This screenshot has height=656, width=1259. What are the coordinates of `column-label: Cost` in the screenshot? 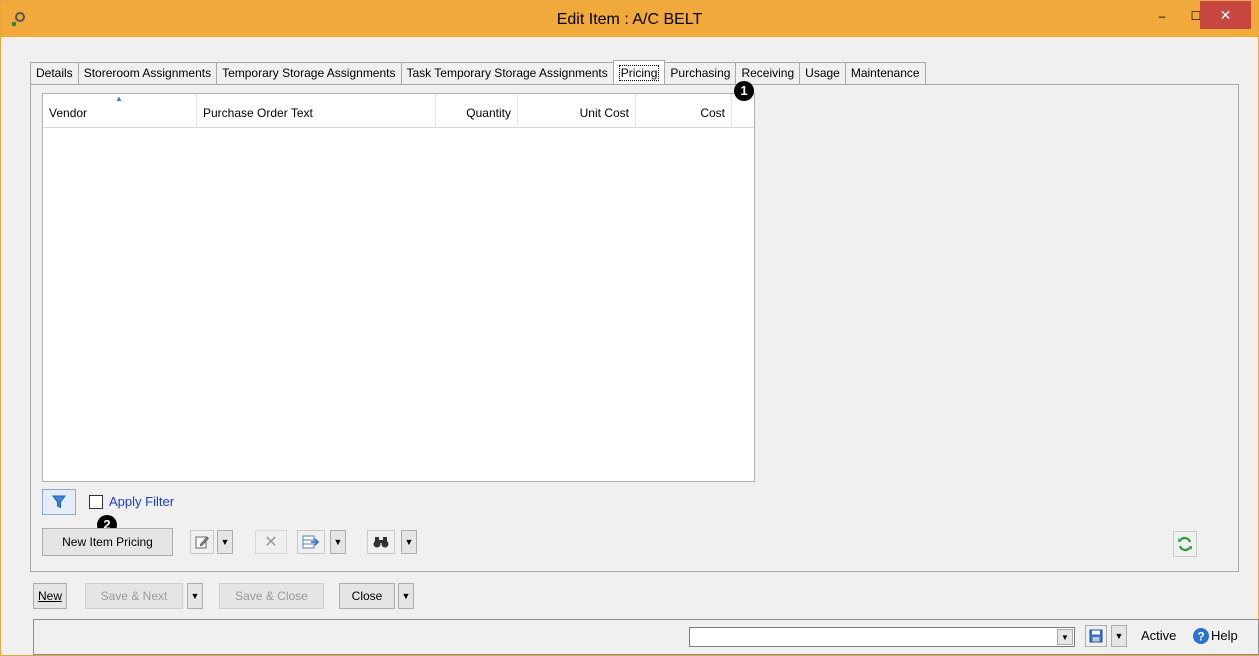 It's located at (712, 113).